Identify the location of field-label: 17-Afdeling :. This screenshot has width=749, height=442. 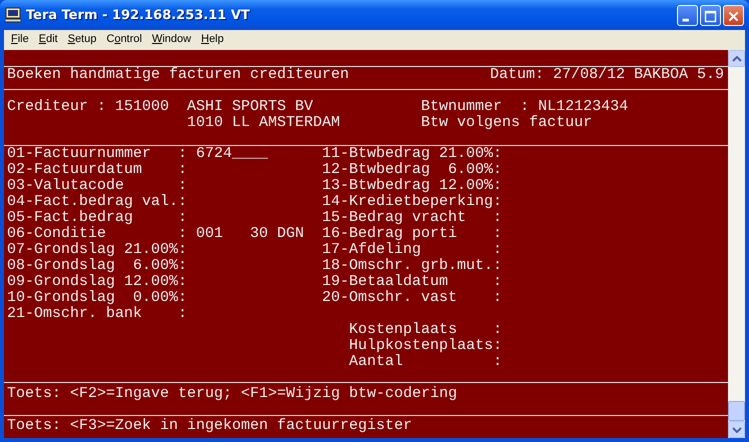
(412, 250).